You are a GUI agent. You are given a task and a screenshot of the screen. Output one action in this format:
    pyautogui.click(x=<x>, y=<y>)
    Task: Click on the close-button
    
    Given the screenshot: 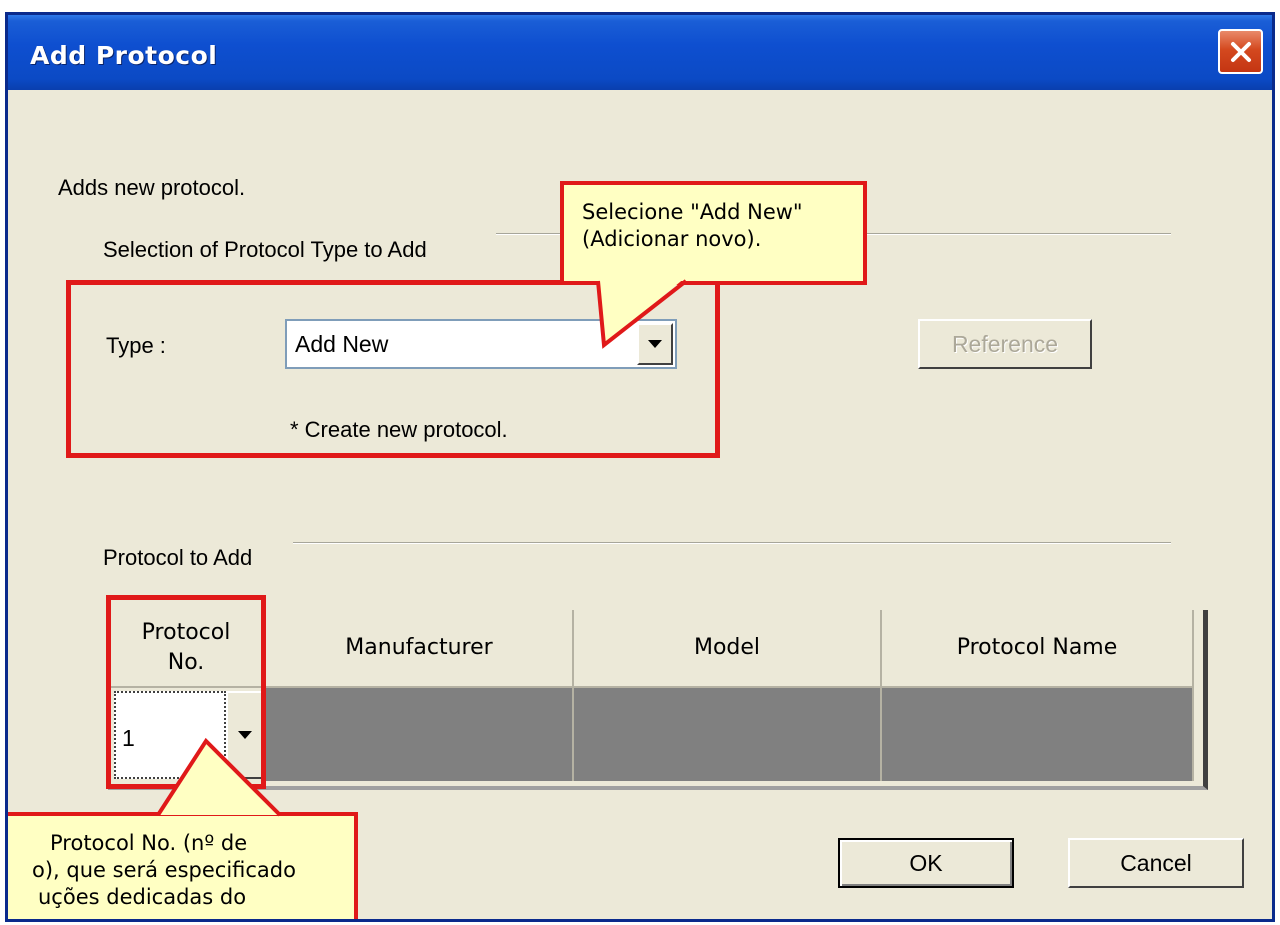 What is the action you would take?
    pyautogui.click(x=1240, y=51)
    